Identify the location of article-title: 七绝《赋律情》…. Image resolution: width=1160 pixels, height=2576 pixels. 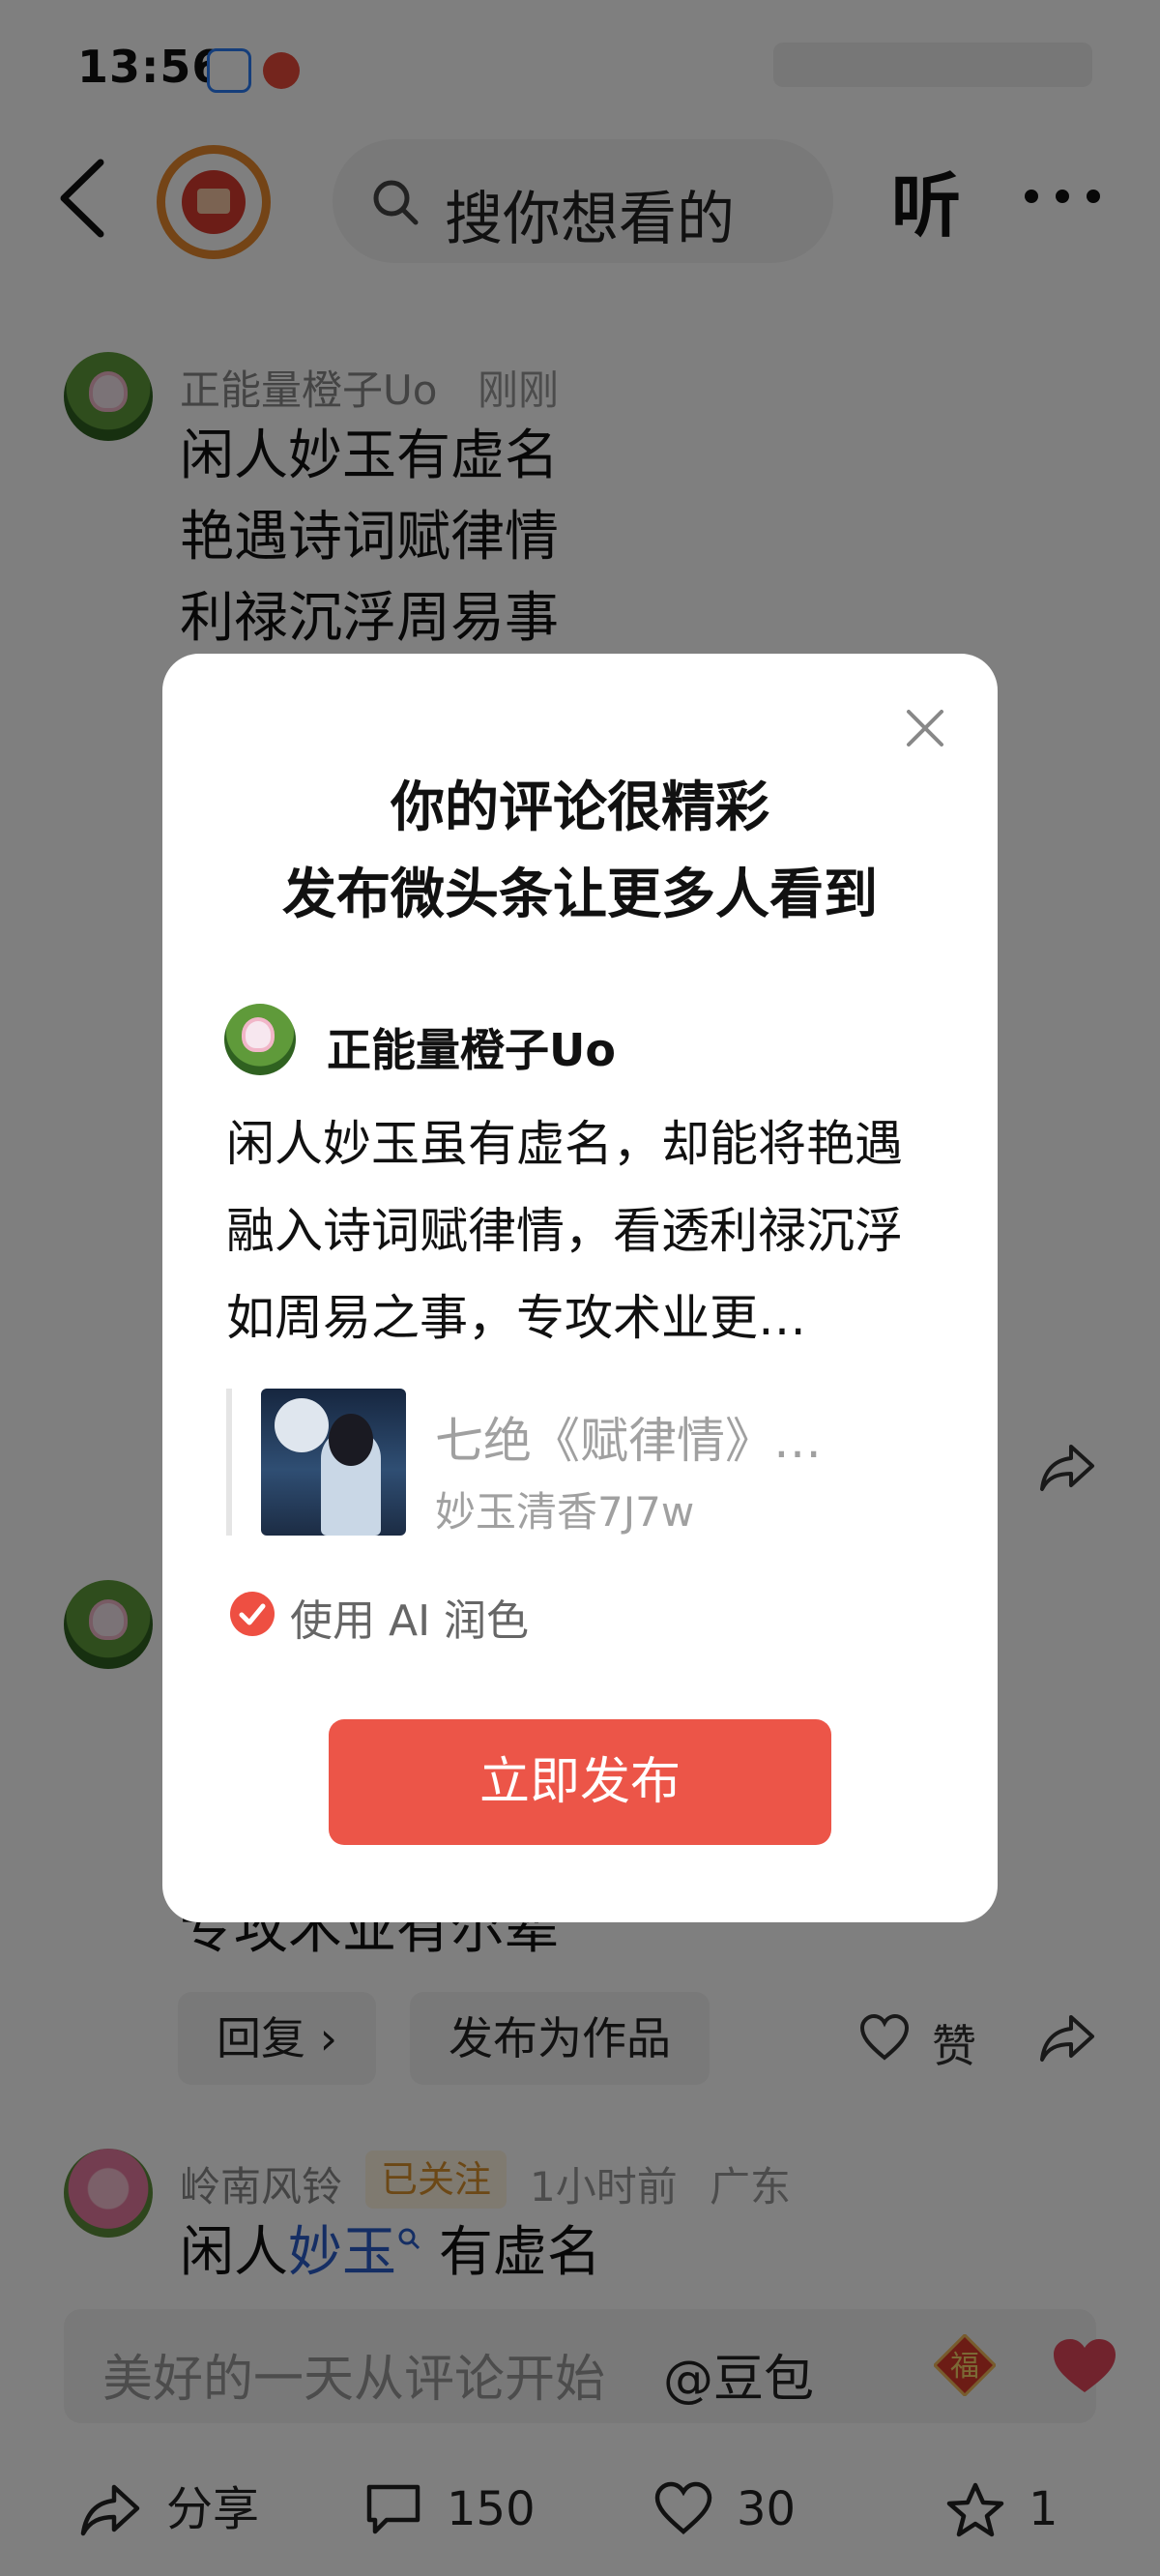
(628, 1441).